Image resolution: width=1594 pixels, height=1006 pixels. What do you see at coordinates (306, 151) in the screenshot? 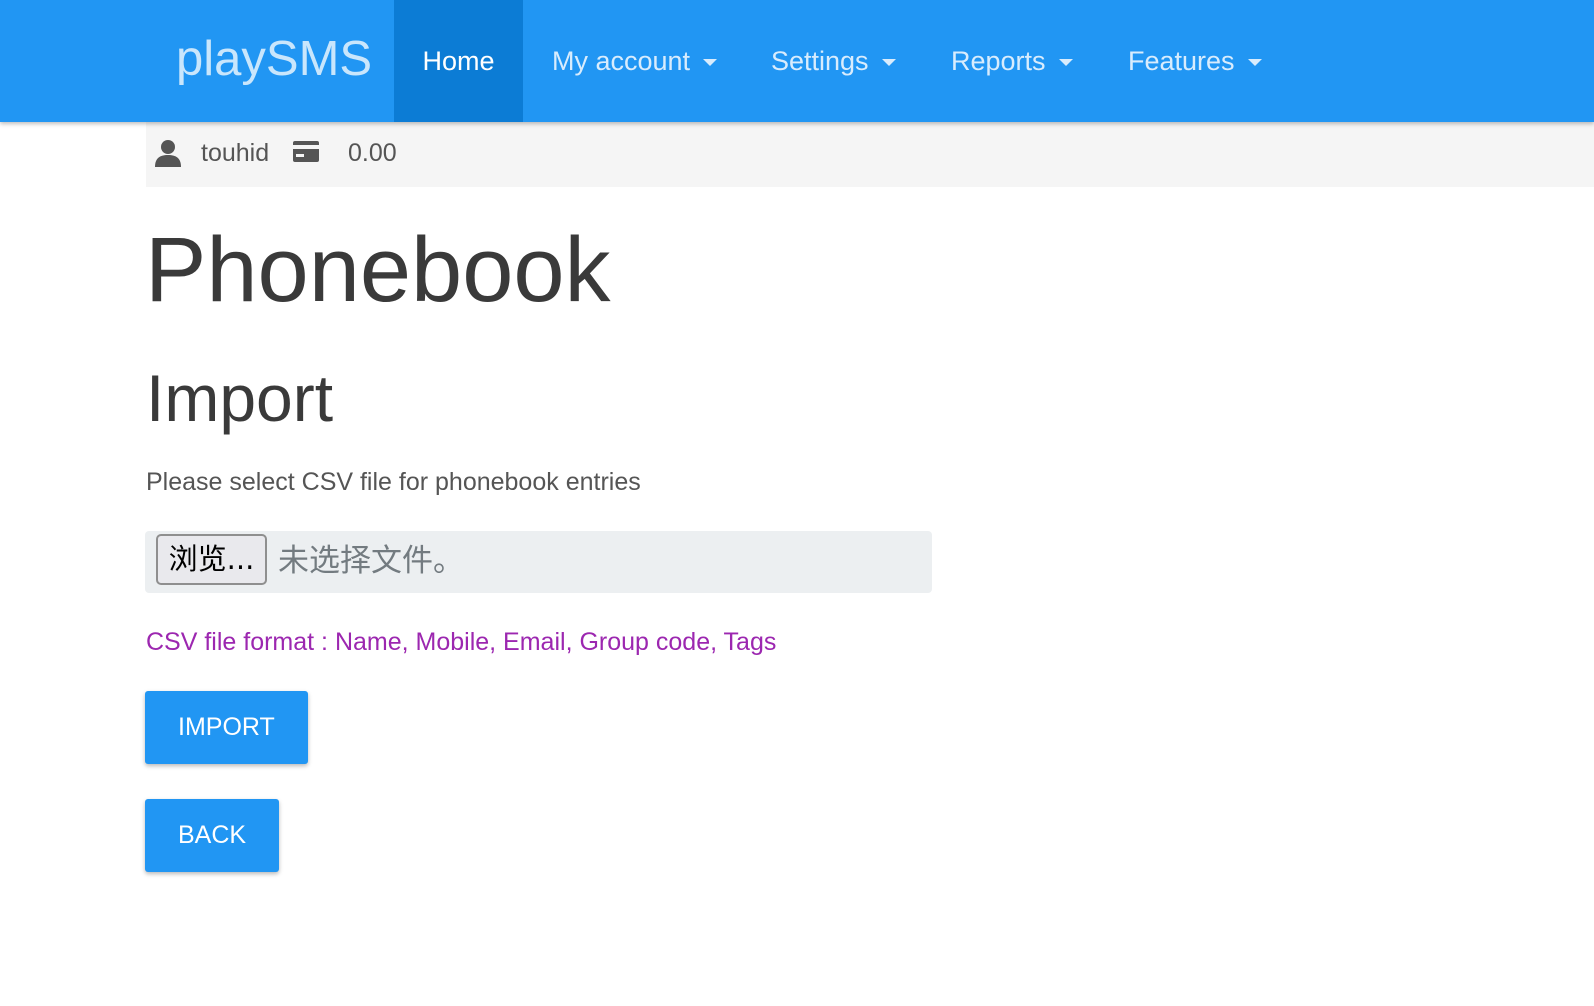
I see `credit-card-icon` at bounding box center [306, 151].